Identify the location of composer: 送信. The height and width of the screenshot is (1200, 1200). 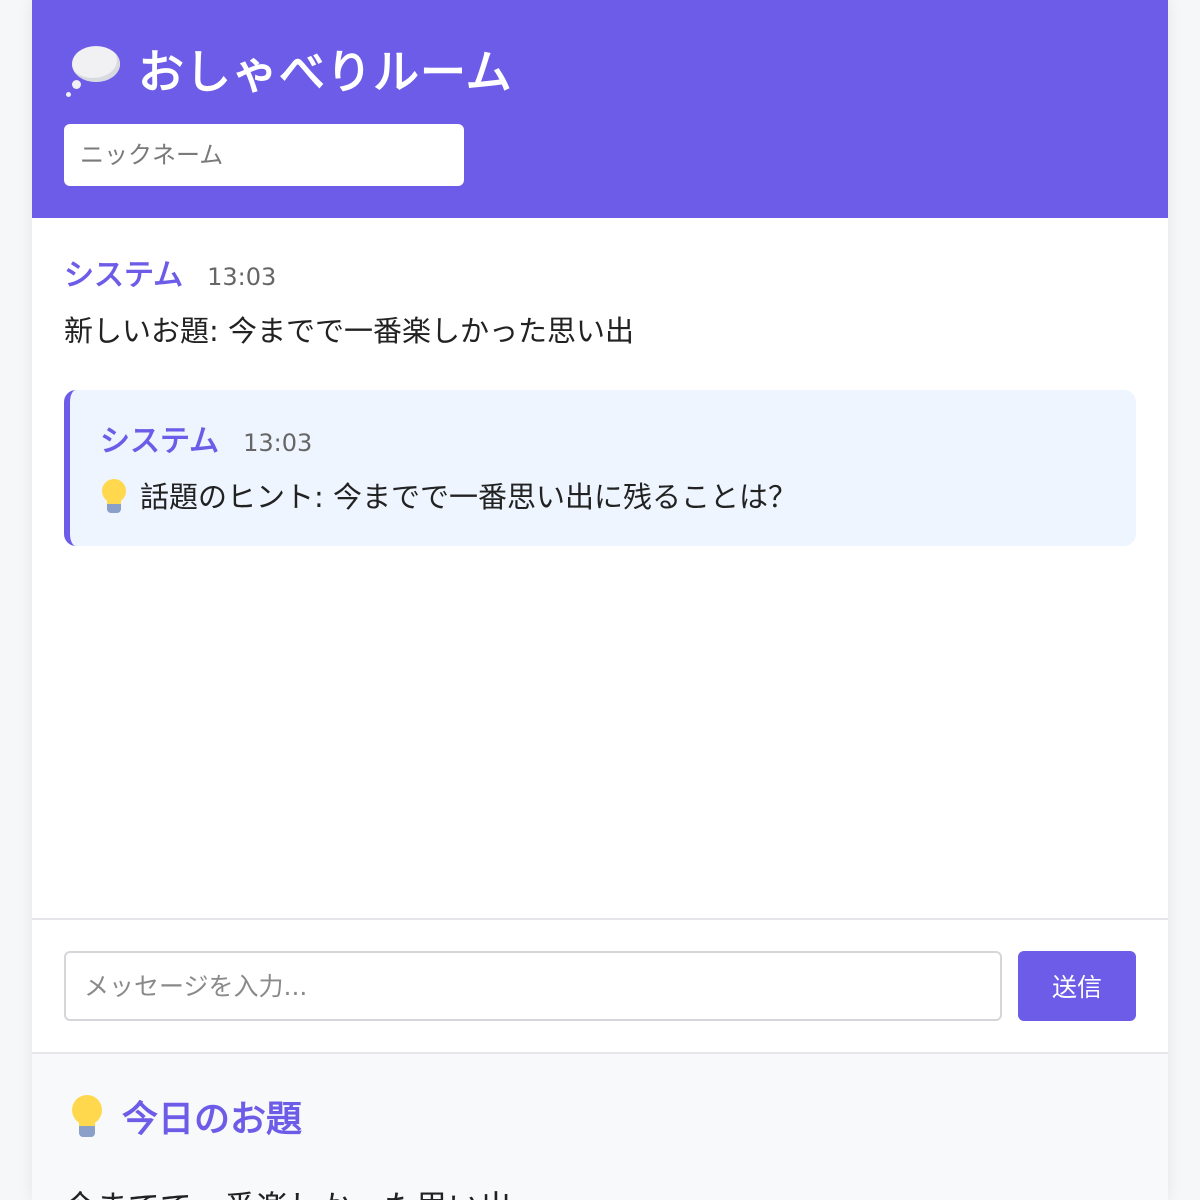
(600, 986).